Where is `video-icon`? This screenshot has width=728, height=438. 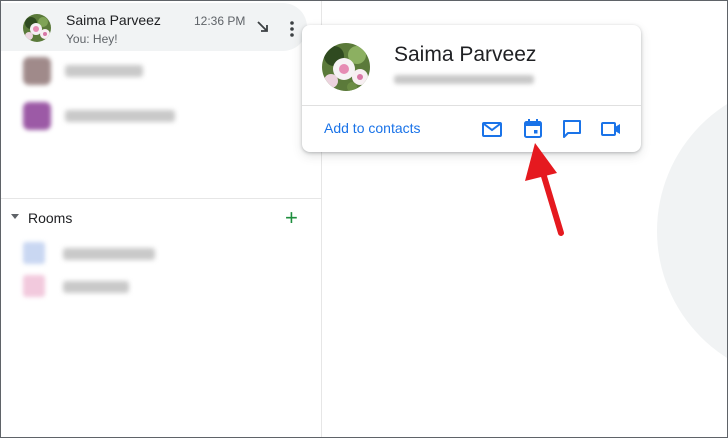
video-icon is located at coordinates (611, 129).